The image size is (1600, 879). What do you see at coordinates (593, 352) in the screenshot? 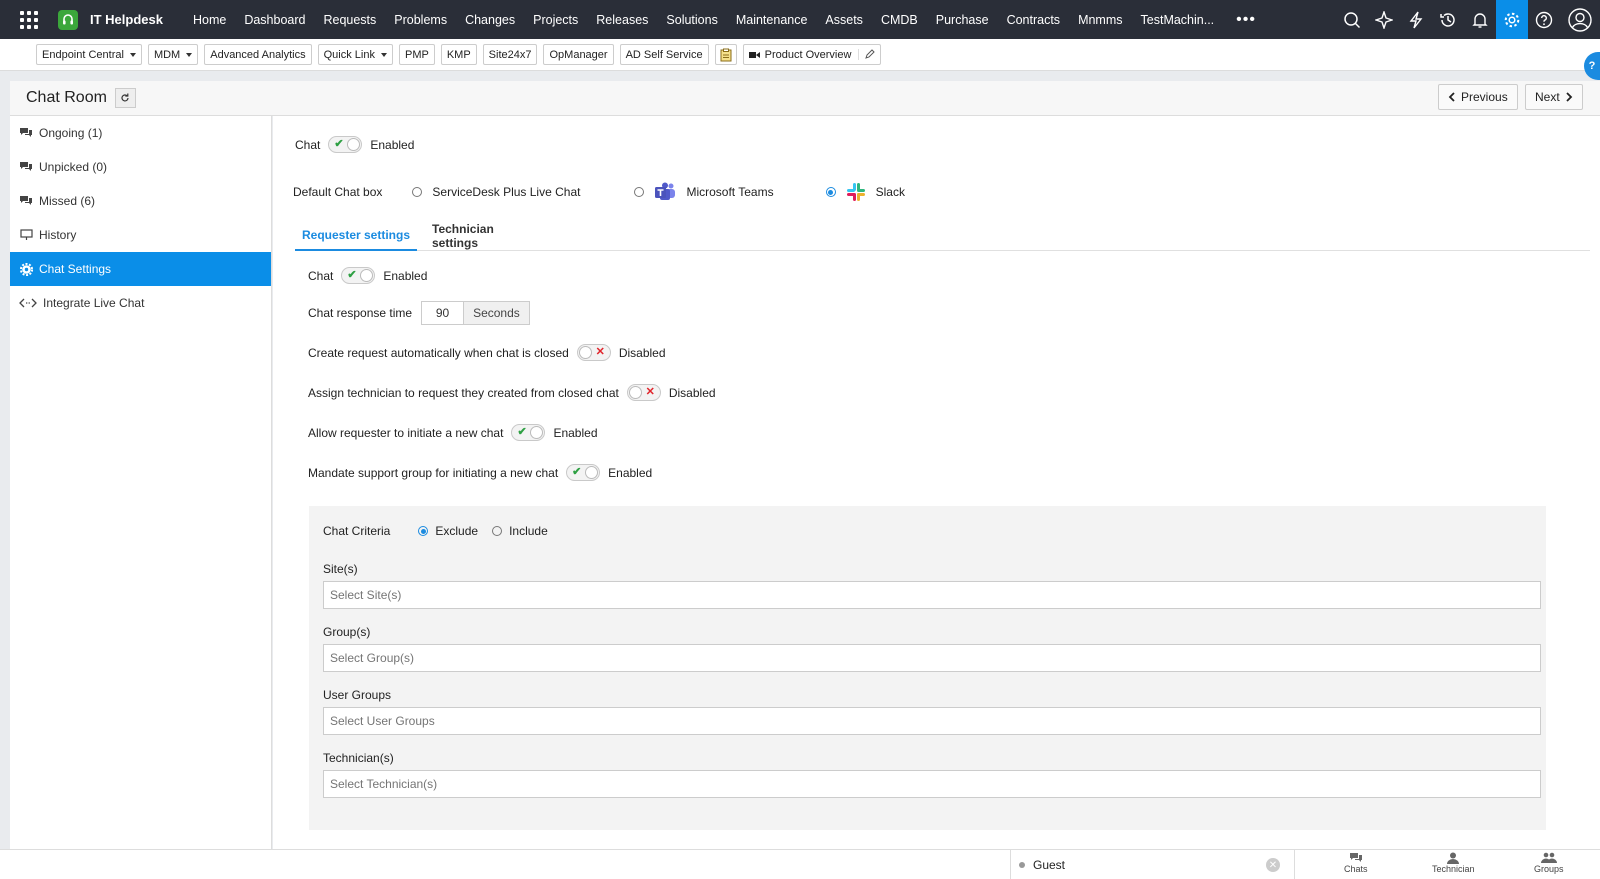
I see `auto-request-toggle: ✕` at bounding box center [593, 352].